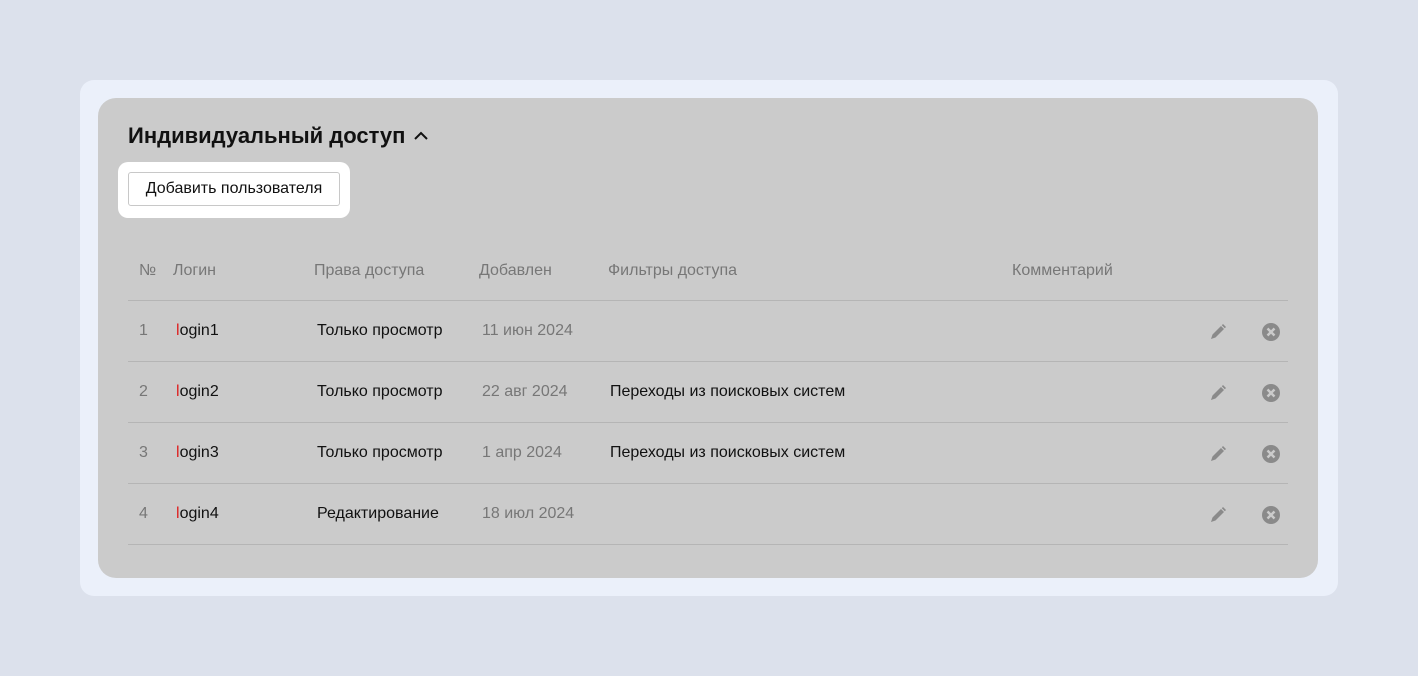 The height and width of the screenshot is (676, 1418). Describe the element at coordinates (515, 270) in the screenshot. I see `column-header-added: Добавлен` at that location.